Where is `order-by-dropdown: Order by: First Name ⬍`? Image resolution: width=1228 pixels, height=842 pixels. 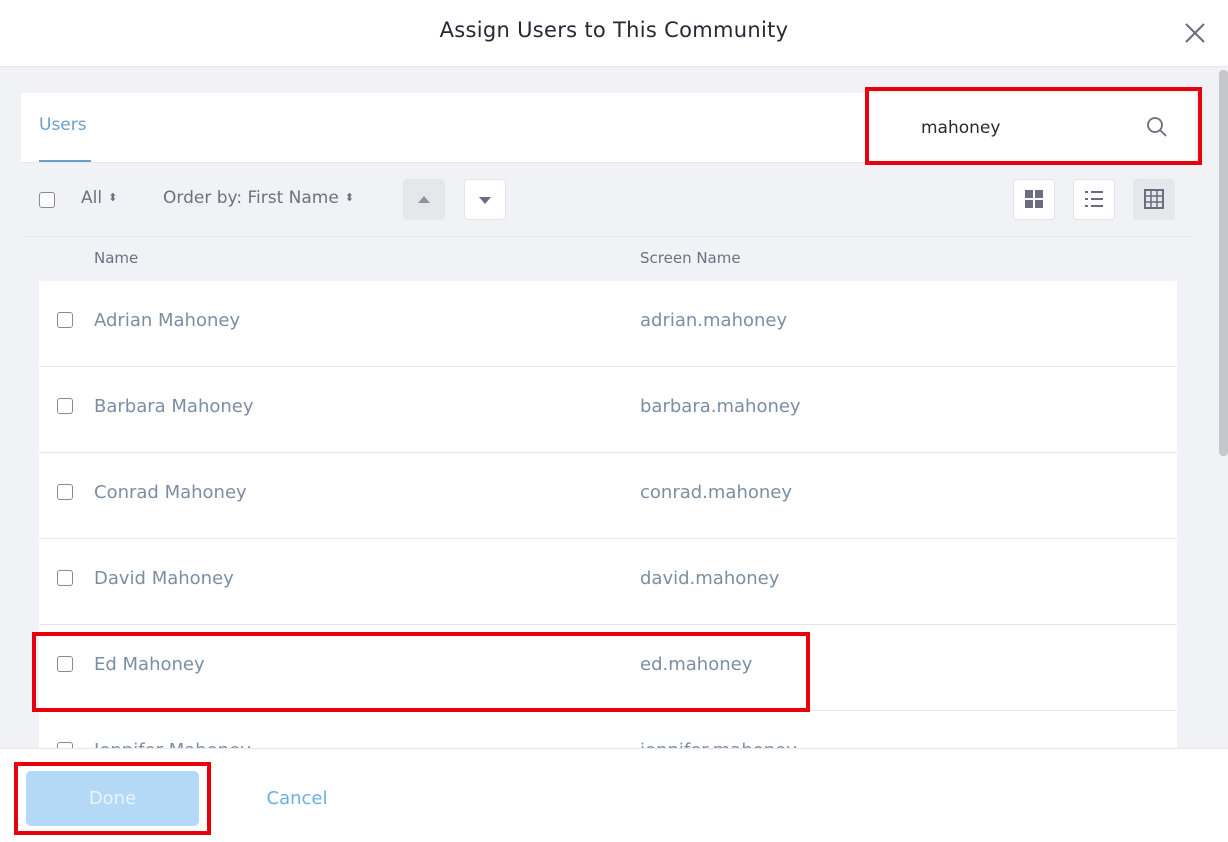
order-by-dropdown: Order by: First Name ⬍ is located at coordinates (258, 198).